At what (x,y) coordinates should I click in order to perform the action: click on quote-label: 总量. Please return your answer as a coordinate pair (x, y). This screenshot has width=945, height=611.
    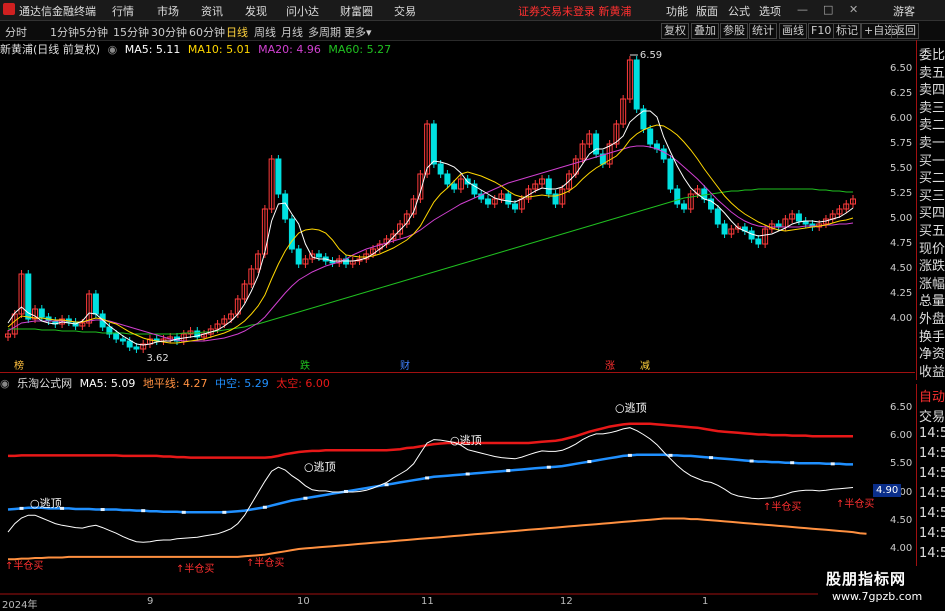
    Looking at the image, I should click on (932, 302).